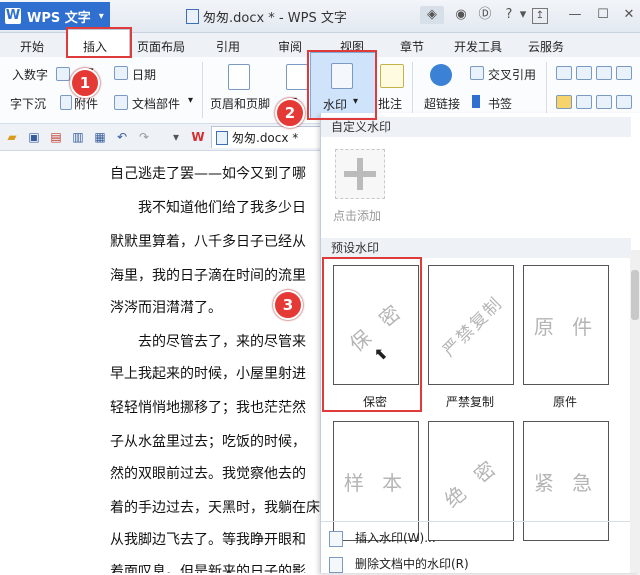  I want to click on header-footer-icon, so click(239, 77).